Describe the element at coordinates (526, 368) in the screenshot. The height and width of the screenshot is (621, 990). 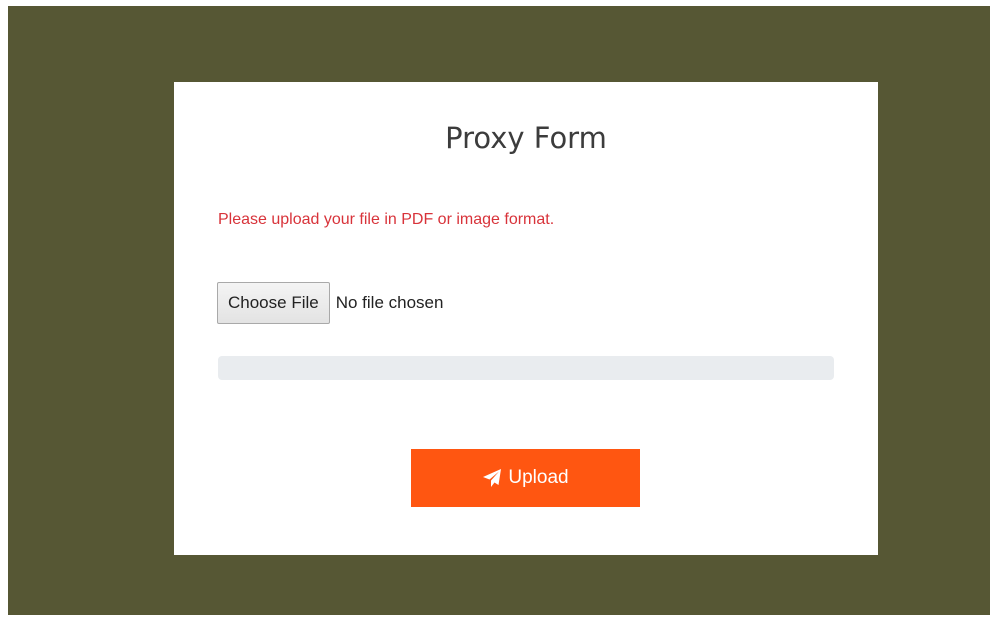
I see `upload-progress-bar` at that location.